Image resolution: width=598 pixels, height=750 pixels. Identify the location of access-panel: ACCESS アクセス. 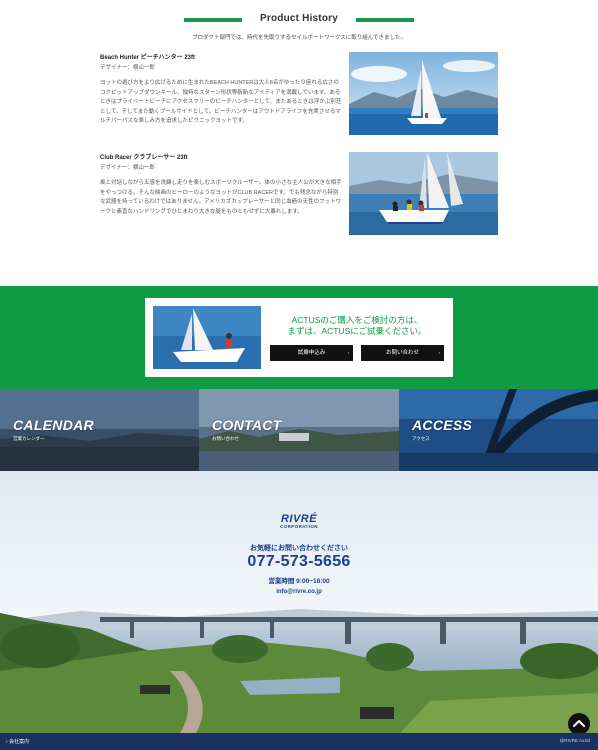
(498, 430).